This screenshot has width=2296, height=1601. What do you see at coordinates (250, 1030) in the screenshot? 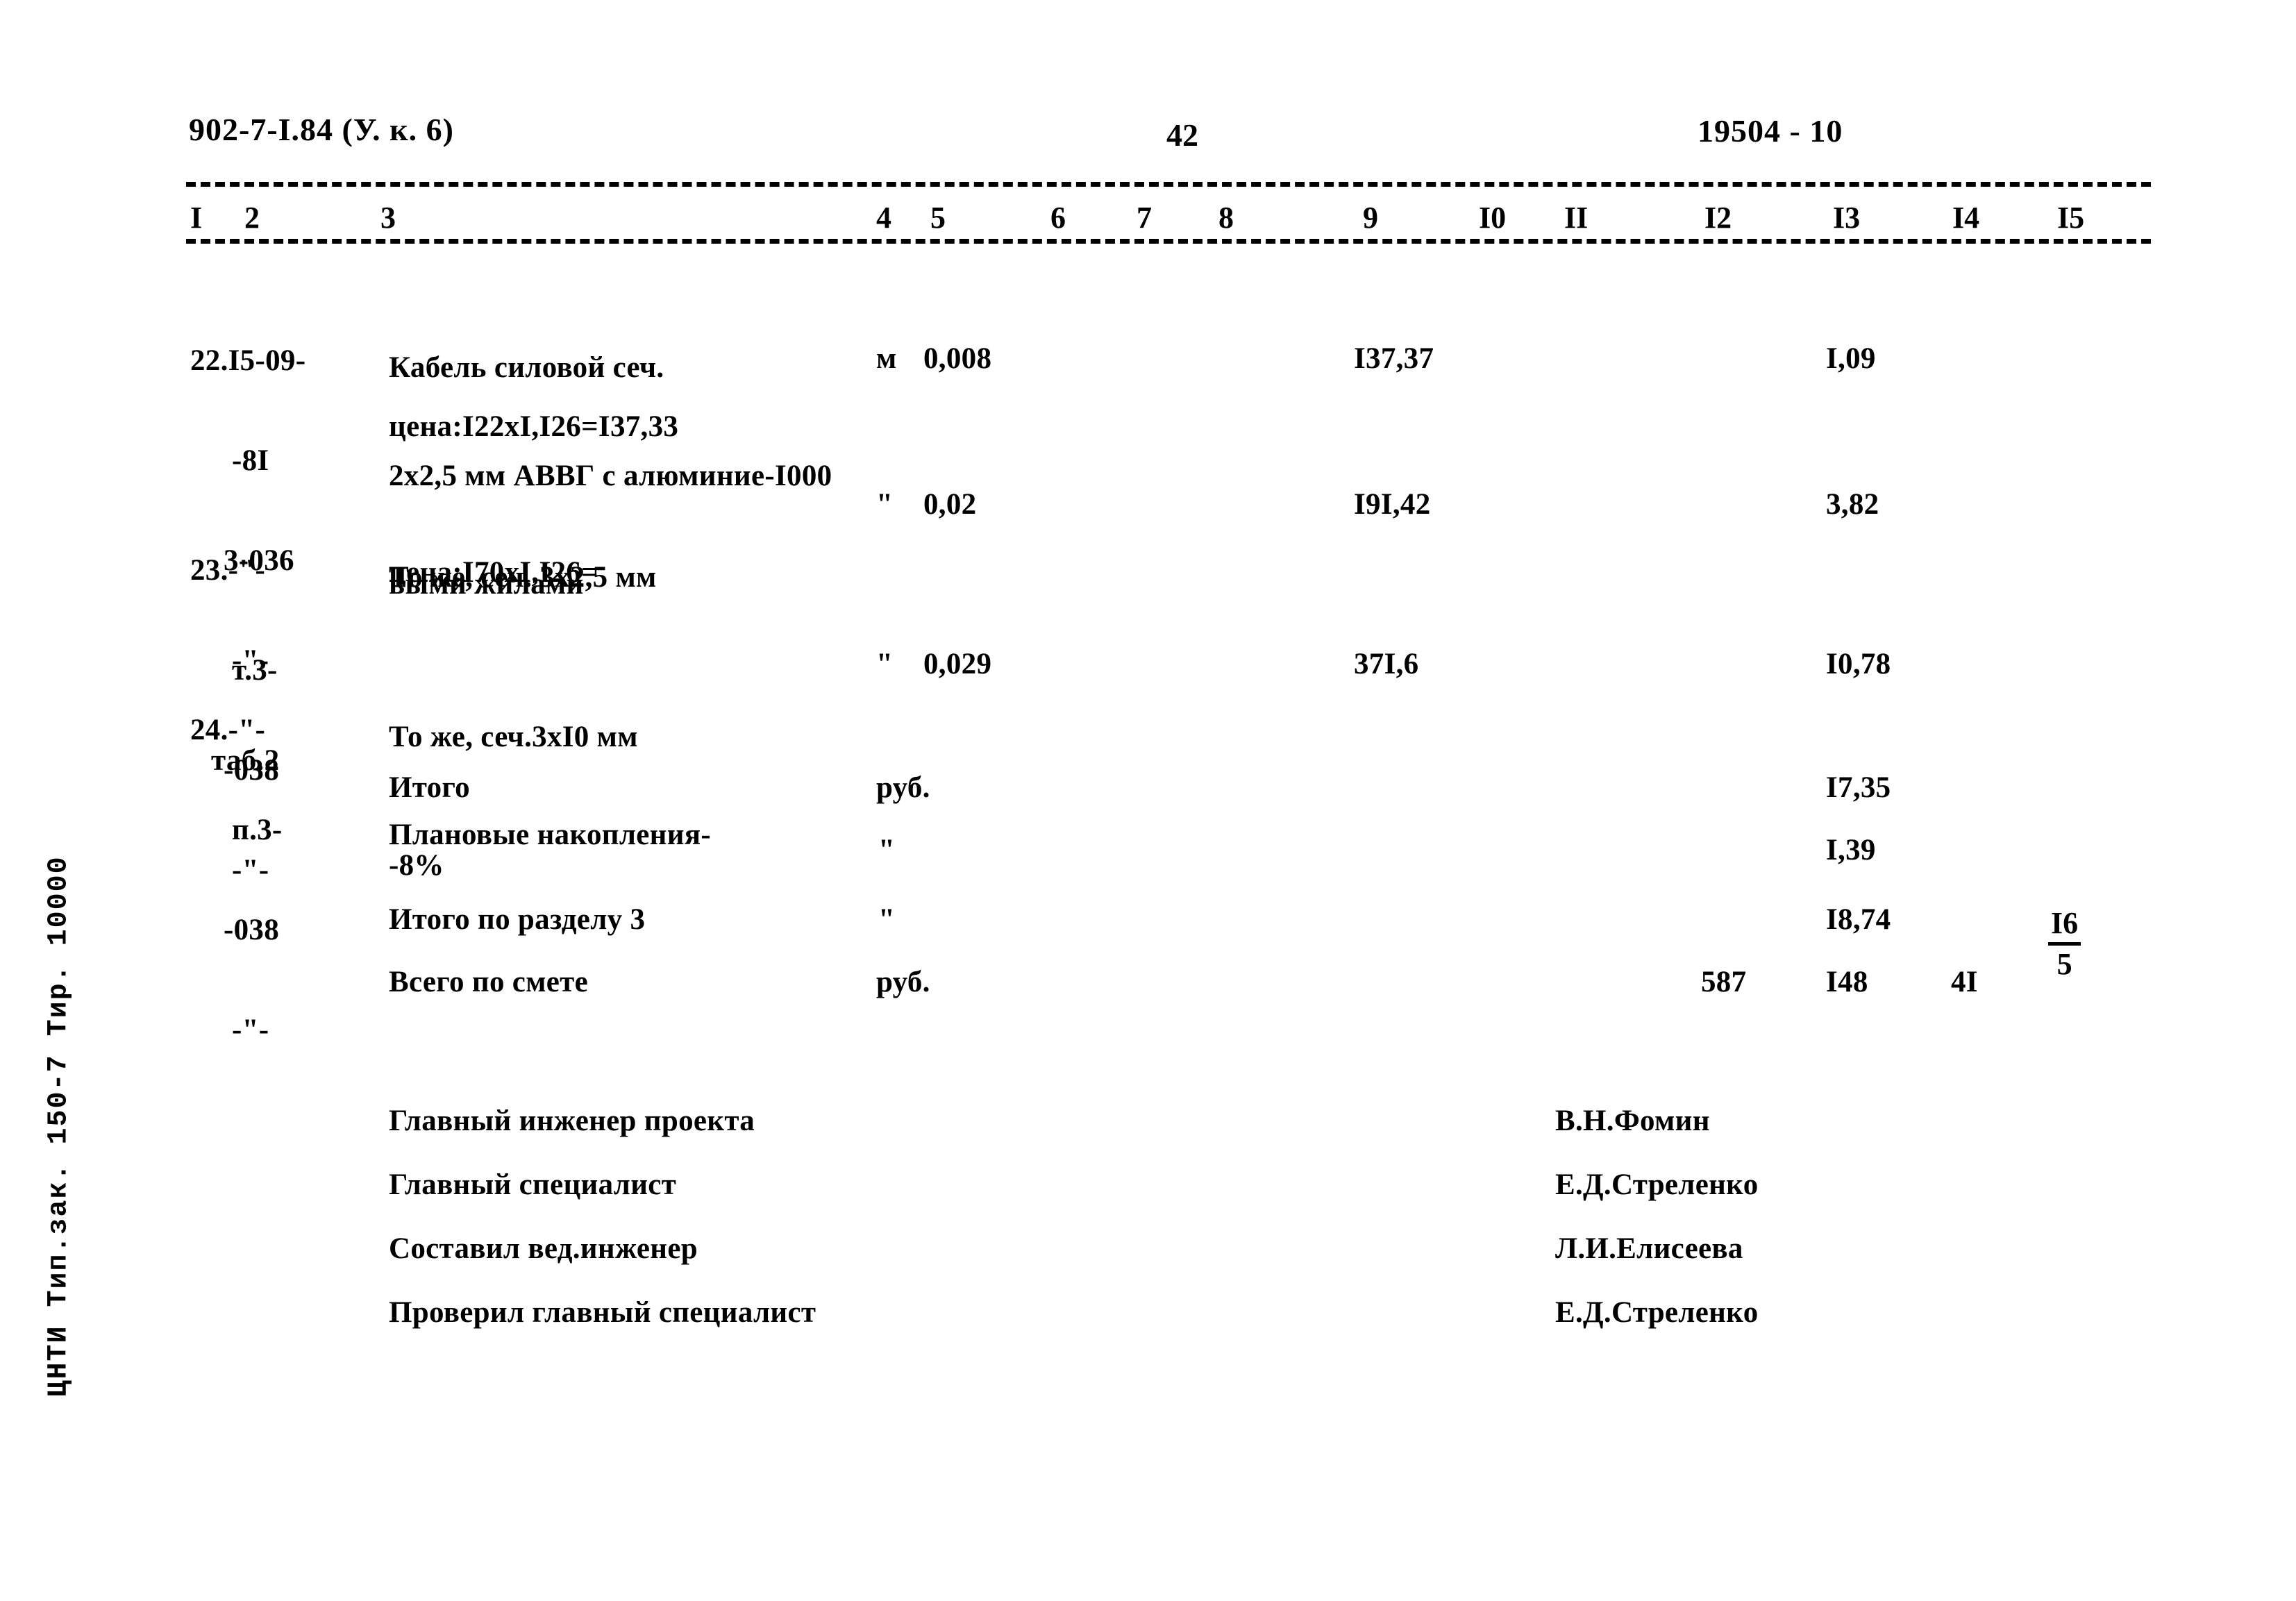
I see `row-code-line: -"-` at bounding box center [250, 1030].